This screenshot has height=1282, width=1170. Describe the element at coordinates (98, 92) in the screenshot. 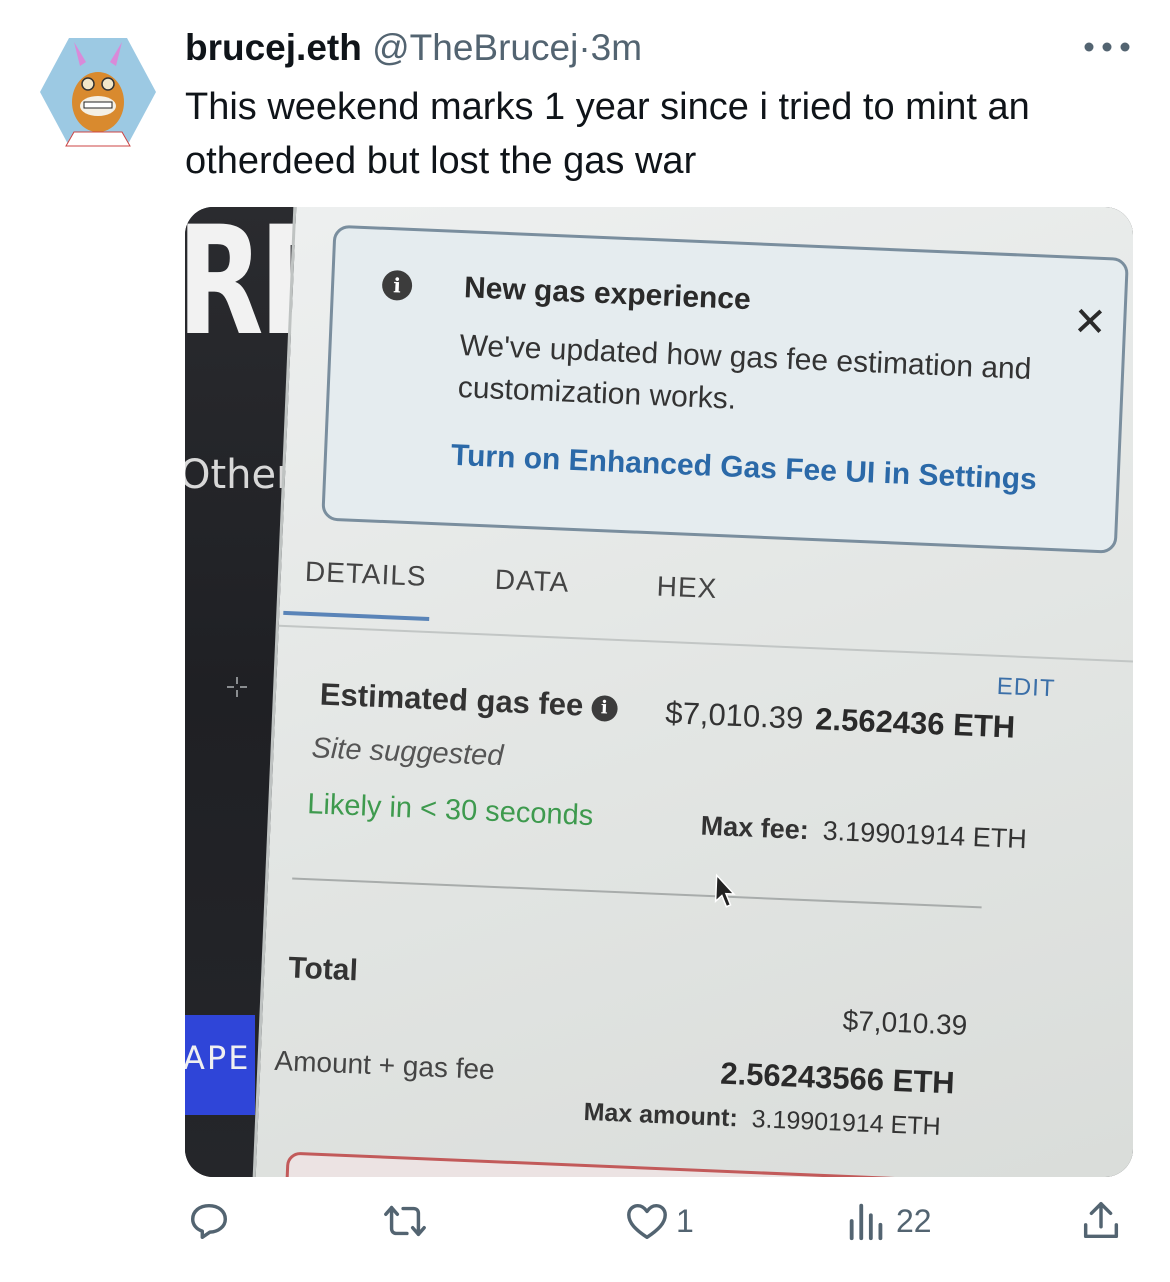

I see `avatar` at that location.